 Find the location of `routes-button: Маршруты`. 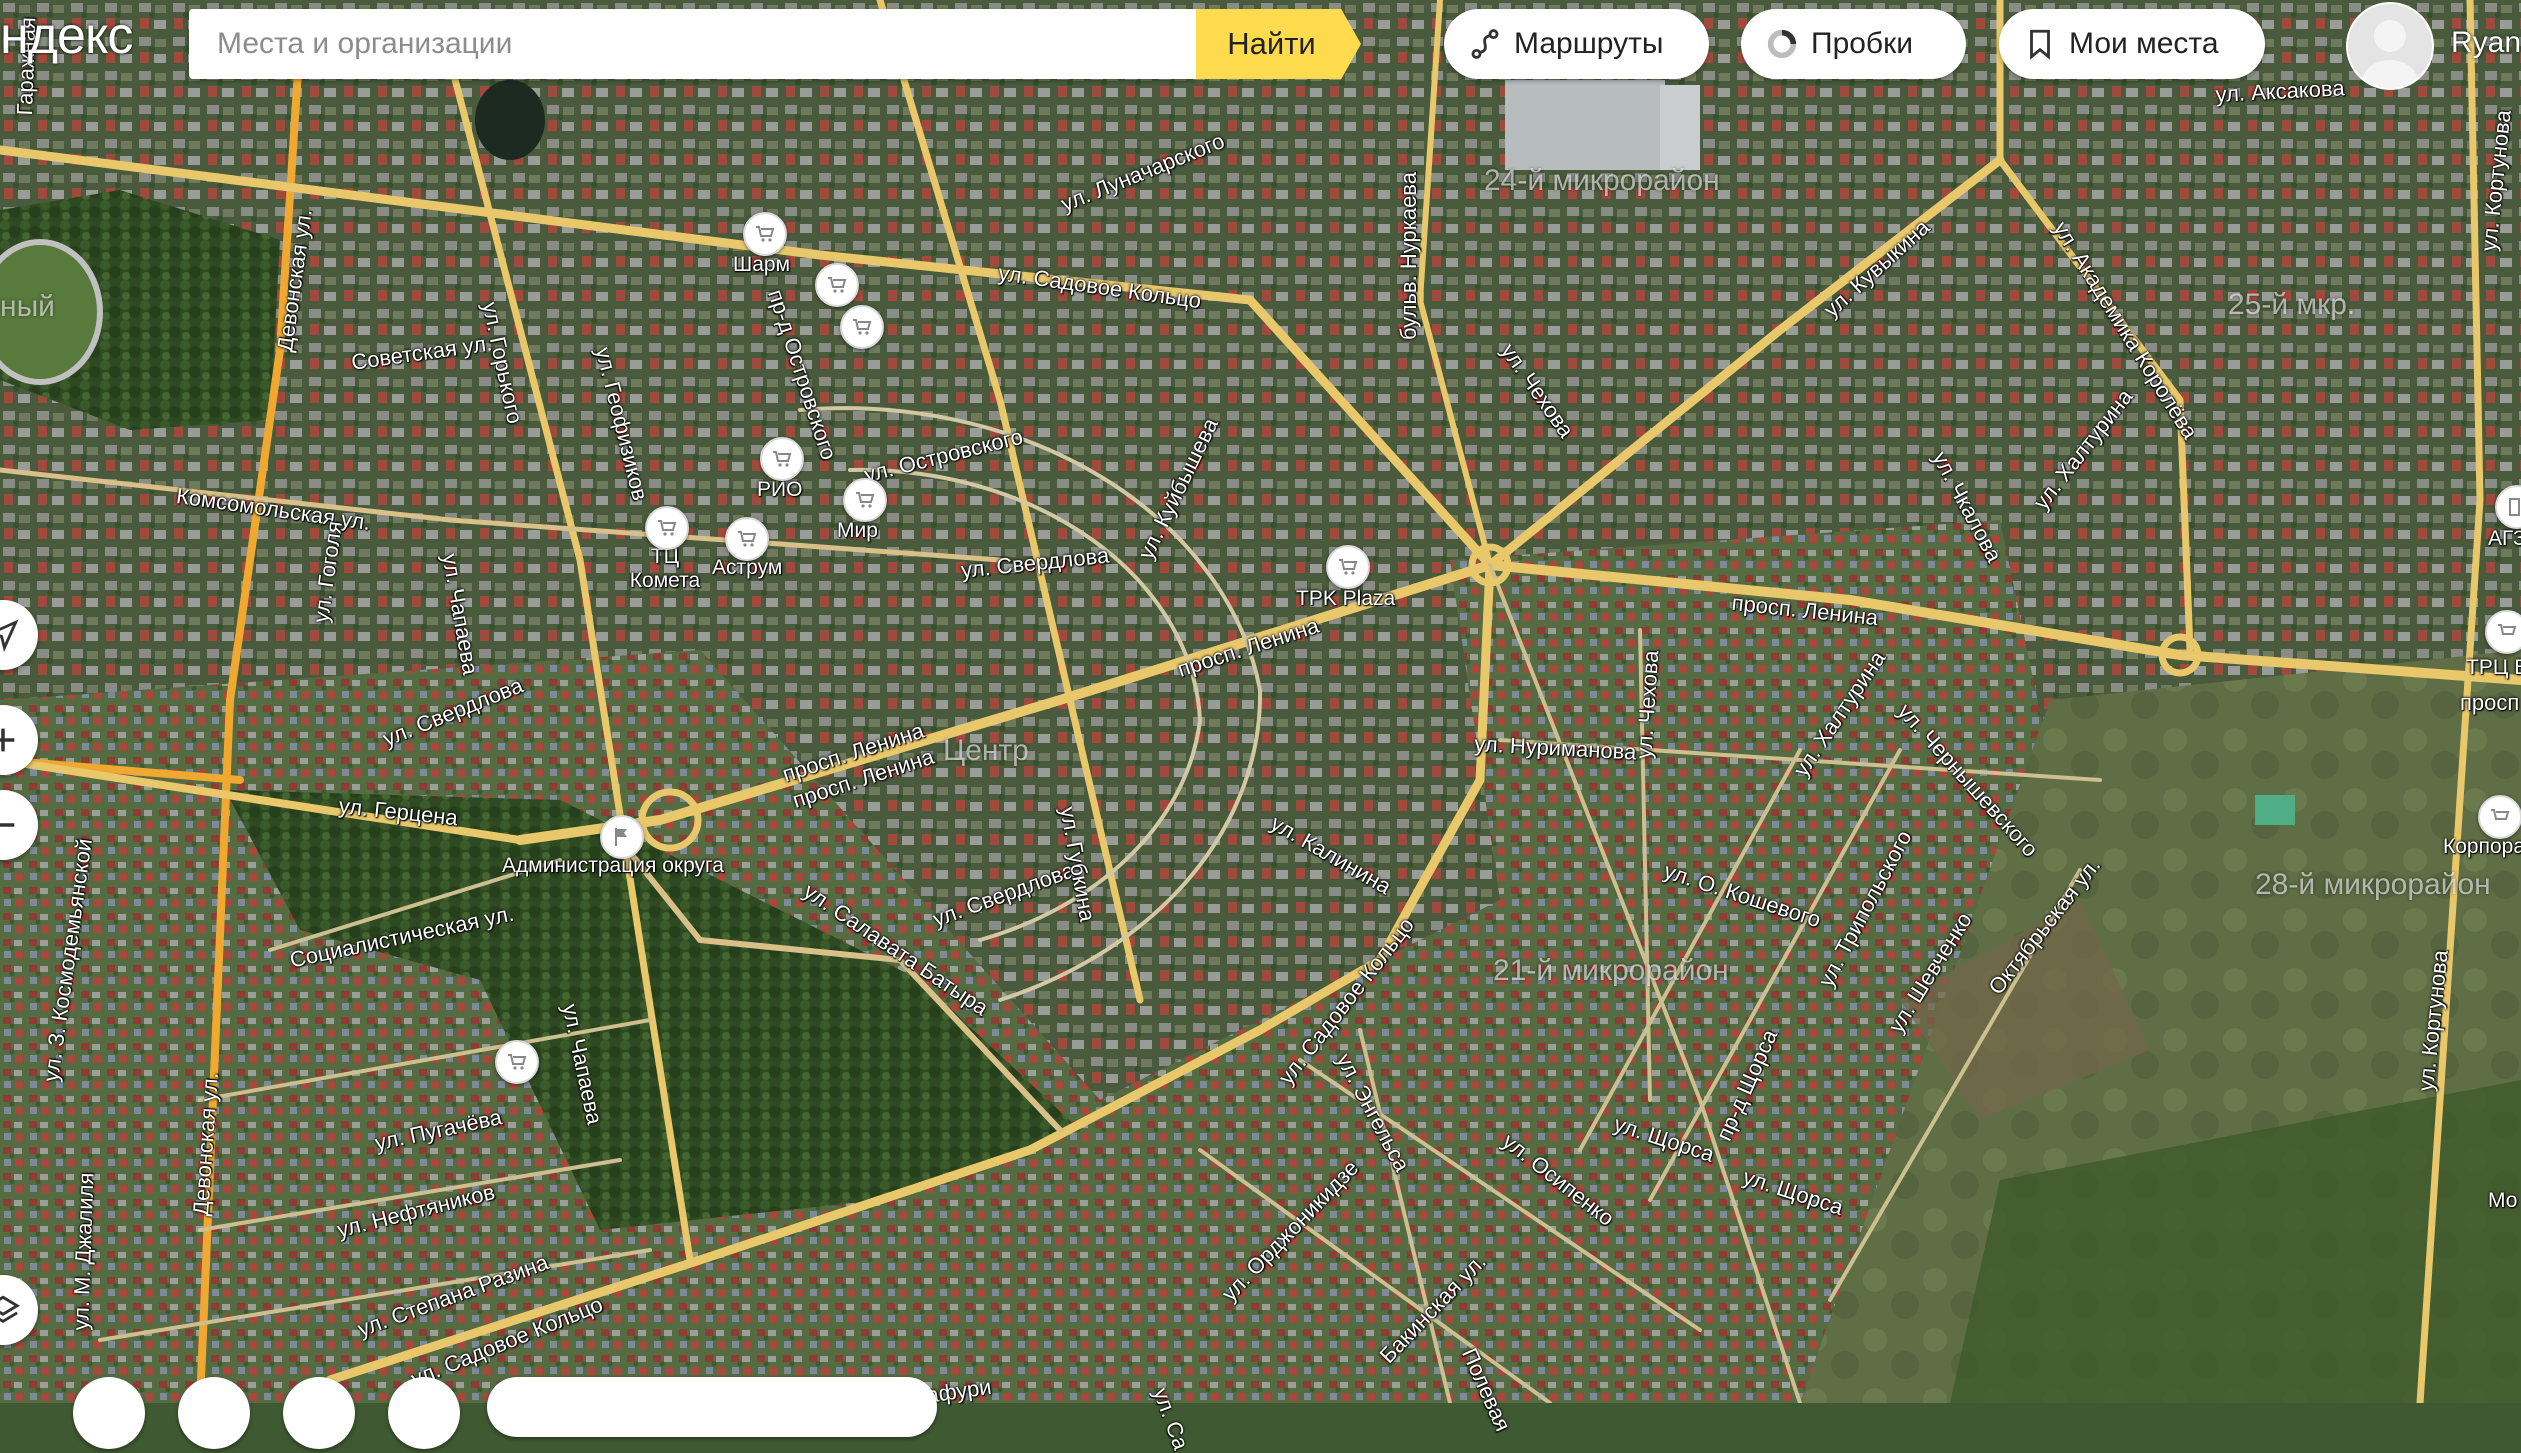

routes-button: Маршруты is located at coordinates (1576, 44).